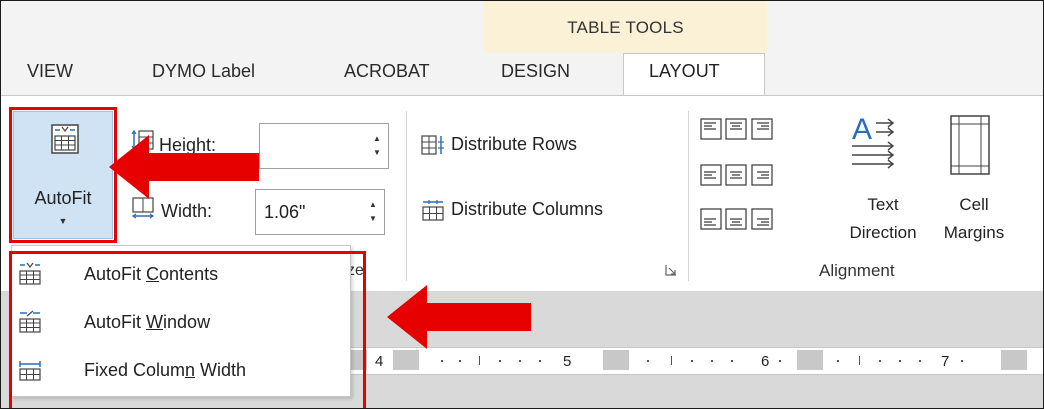 The image size is (1044, 409). Describe the element at coordinates (432, 145) in the screenshot. I see `distribute-rows-icon` at that location.